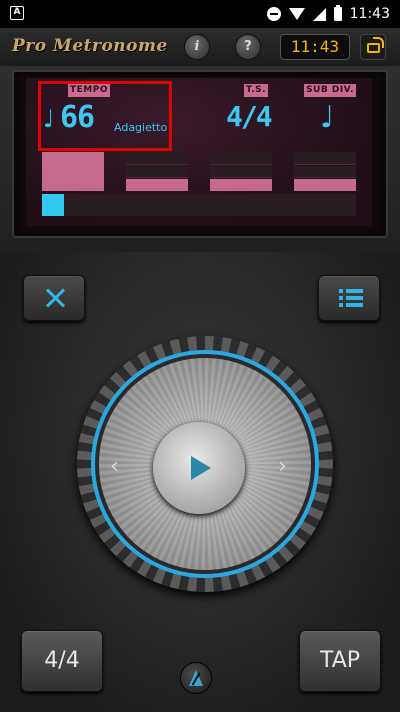 Image resolution: width=400 pixels, height=712 pixels. I want to click on screen-rotate-icon, so click(375, 45).